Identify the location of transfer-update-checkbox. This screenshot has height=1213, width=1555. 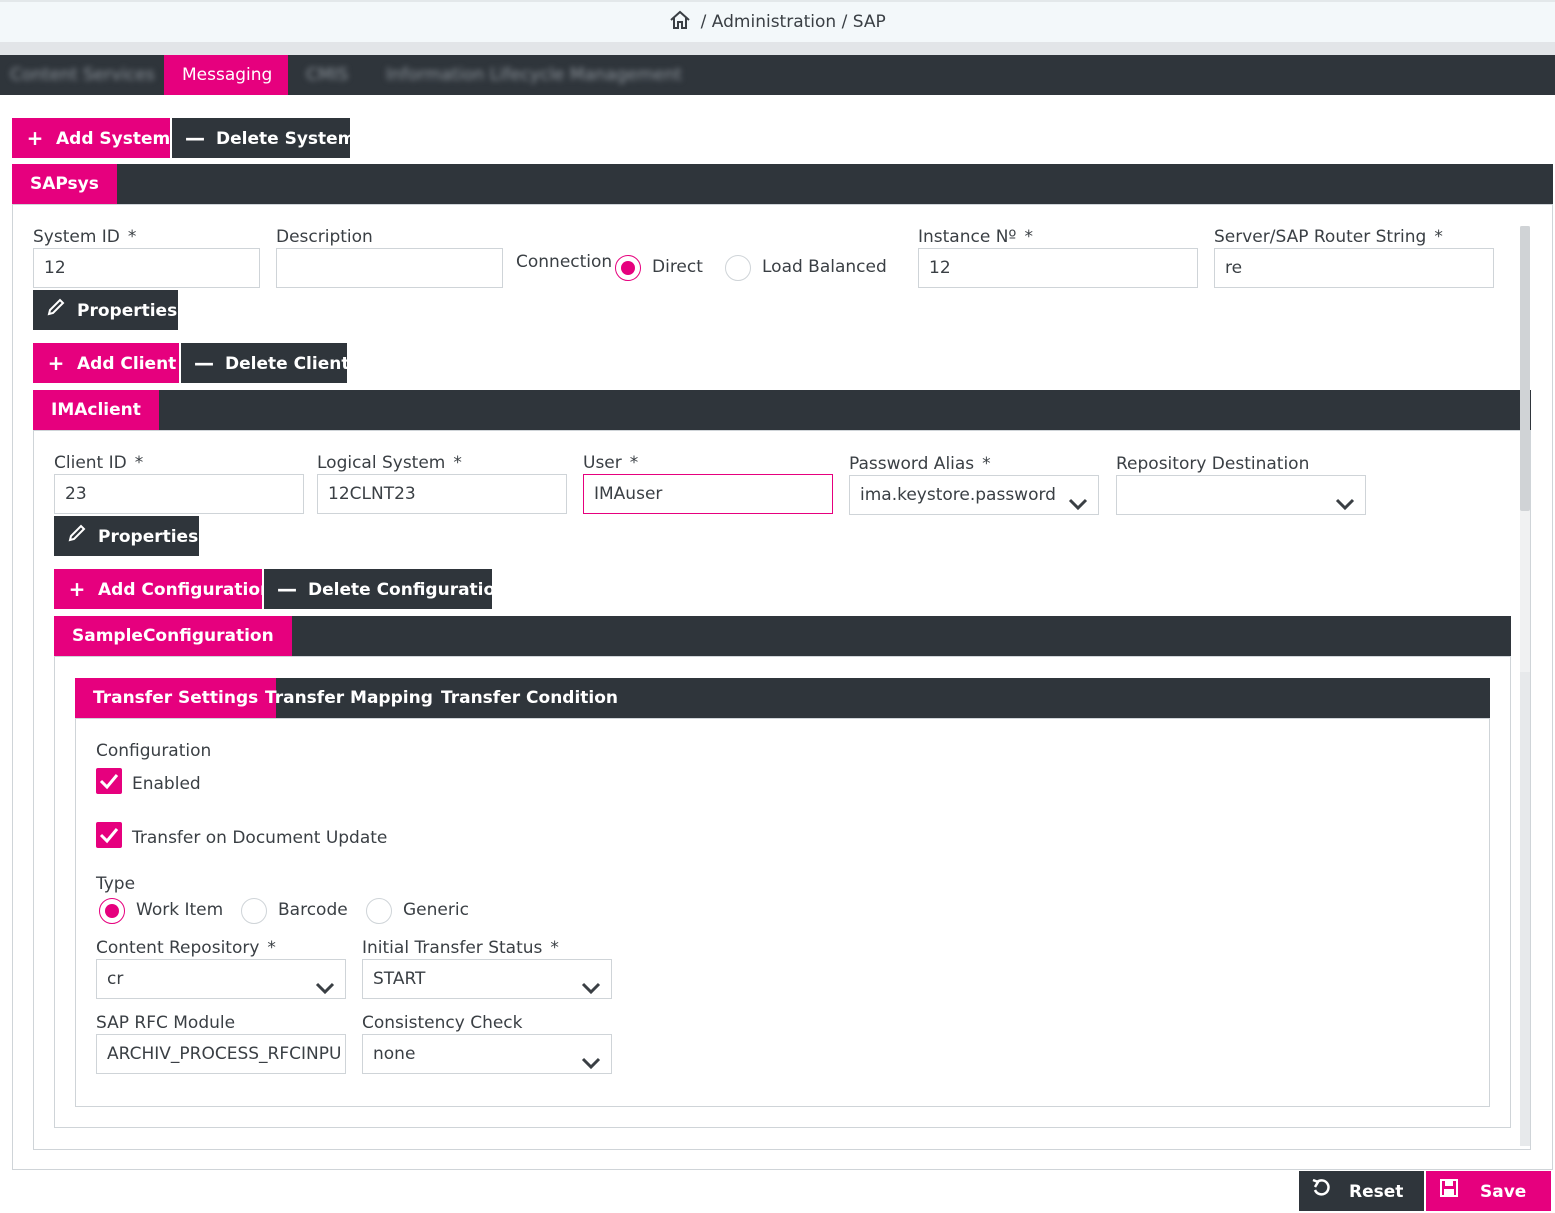
(109, 835).